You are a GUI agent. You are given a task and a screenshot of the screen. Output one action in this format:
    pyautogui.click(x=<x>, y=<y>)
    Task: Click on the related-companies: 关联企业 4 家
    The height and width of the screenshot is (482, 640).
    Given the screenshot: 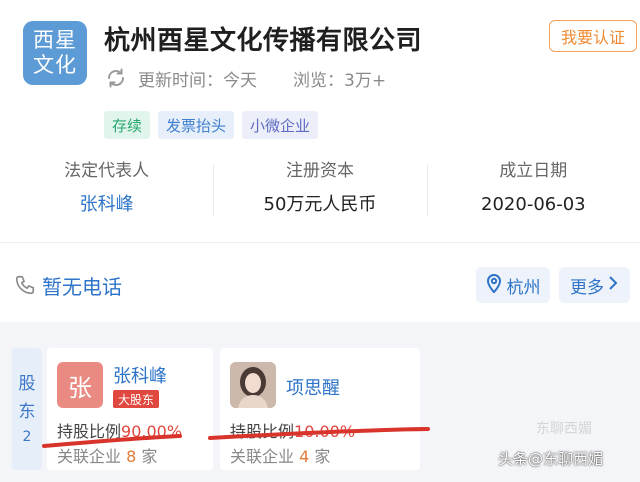 What is the action you would take?
    pyautogui.click(x=280, y=455)
    